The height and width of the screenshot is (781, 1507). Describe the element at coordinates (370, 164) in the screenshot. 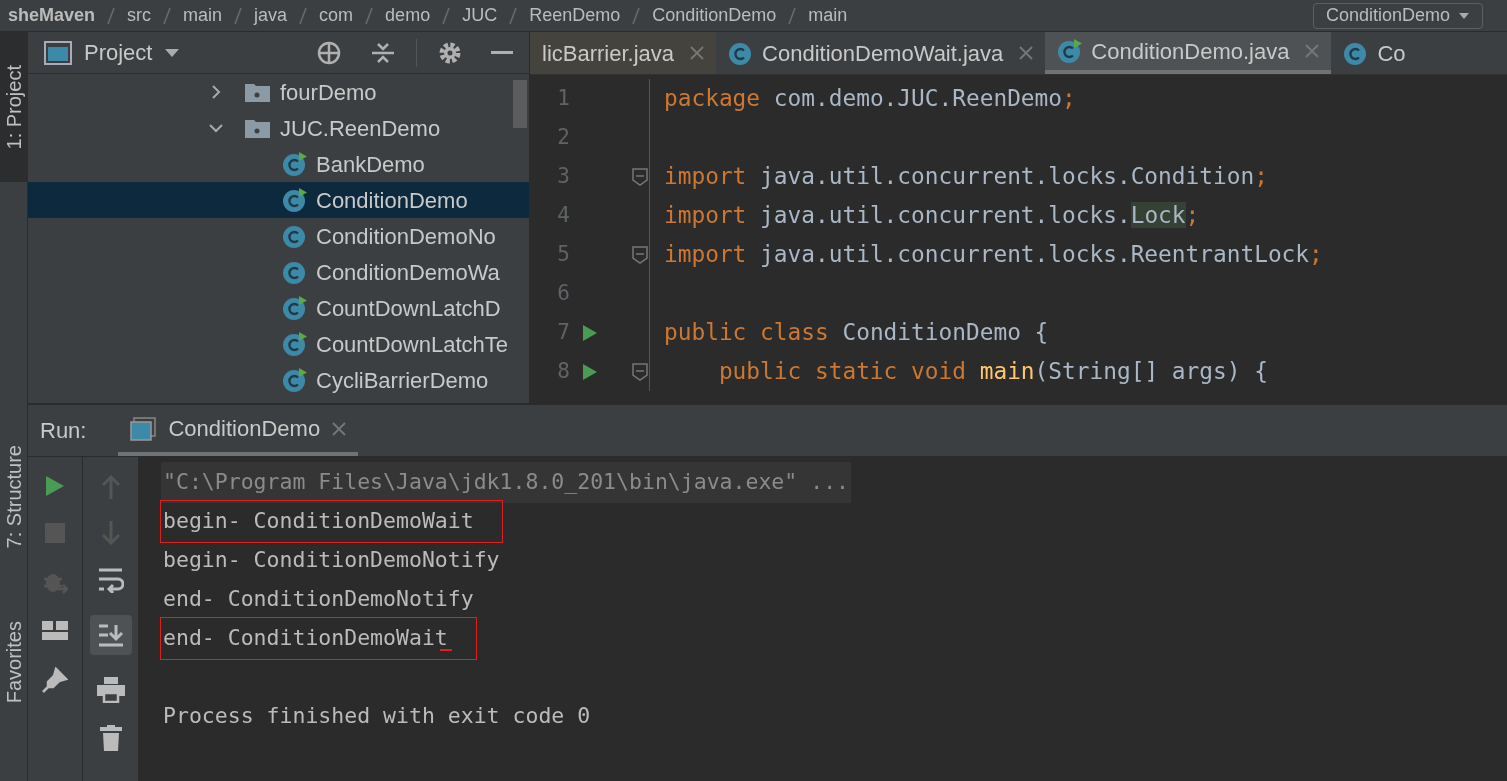

I see `tree-item-label: BankDemo` at that location.